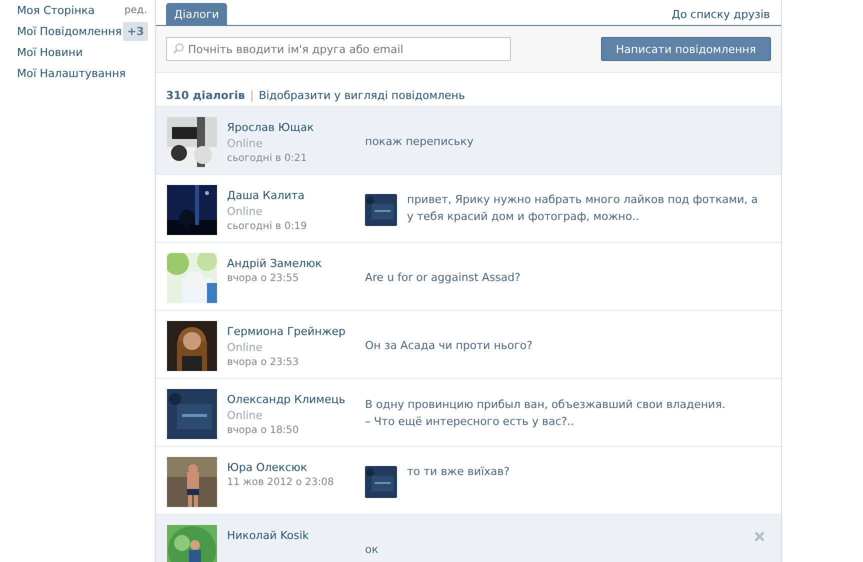 The height and width of the screenshot is (562, 863). What do you see at coordinates (759, 536) in the screenshot?
I see `delete-icon` at bounding box center [759, 536].